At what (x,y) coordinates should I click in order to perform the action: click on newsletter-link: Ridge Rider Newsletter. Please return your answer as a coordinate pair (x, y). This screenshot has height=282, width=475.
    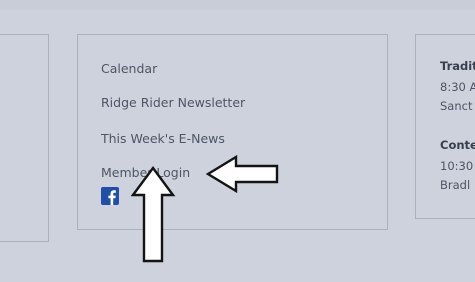
    Looking at the image, I should click on (173, 102).